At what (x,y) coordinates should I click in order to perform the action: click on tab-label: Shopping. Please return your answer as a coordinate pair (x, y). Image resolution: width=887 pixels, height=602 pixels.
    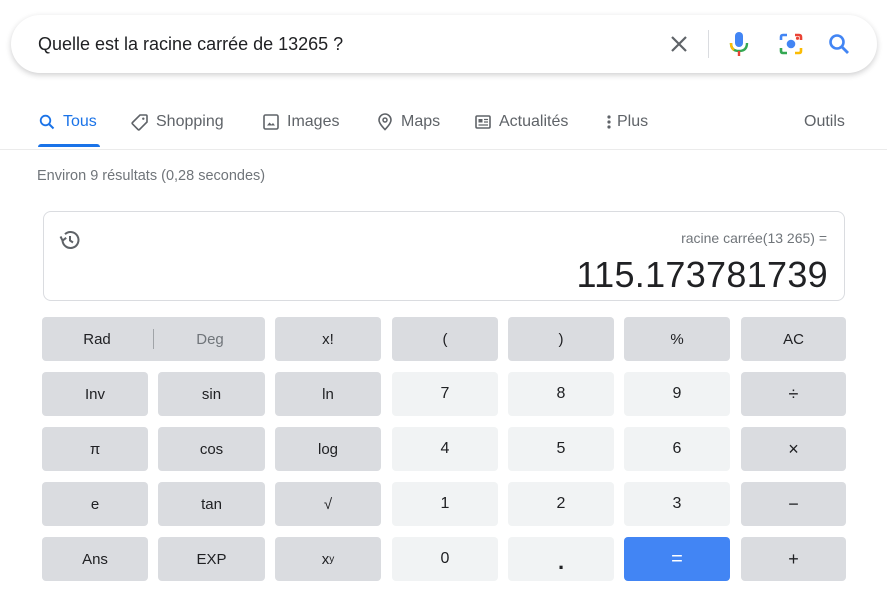
    Looking at the image, I should click on (190, 121).